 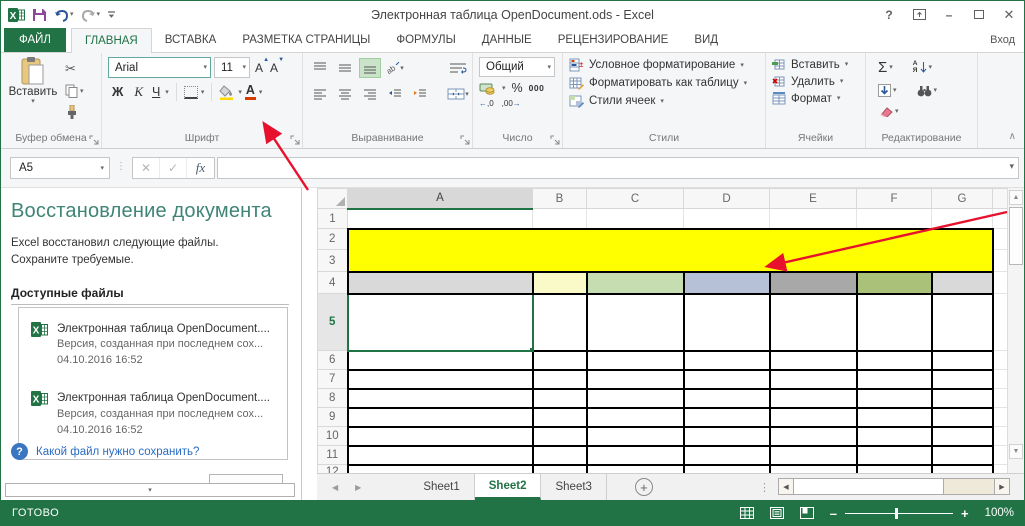 I want to click on cell-E7, so click(x=813, y=379).